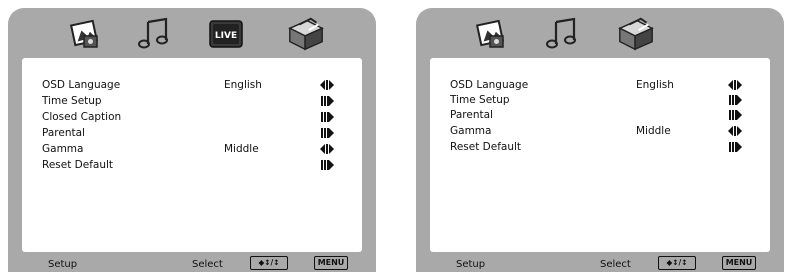 Image resolution: width=790 pixels, height=272 pixels. Describe the element at coordinates (600, 33) in the screenshot. I see `menu-tab-bar` at that location.